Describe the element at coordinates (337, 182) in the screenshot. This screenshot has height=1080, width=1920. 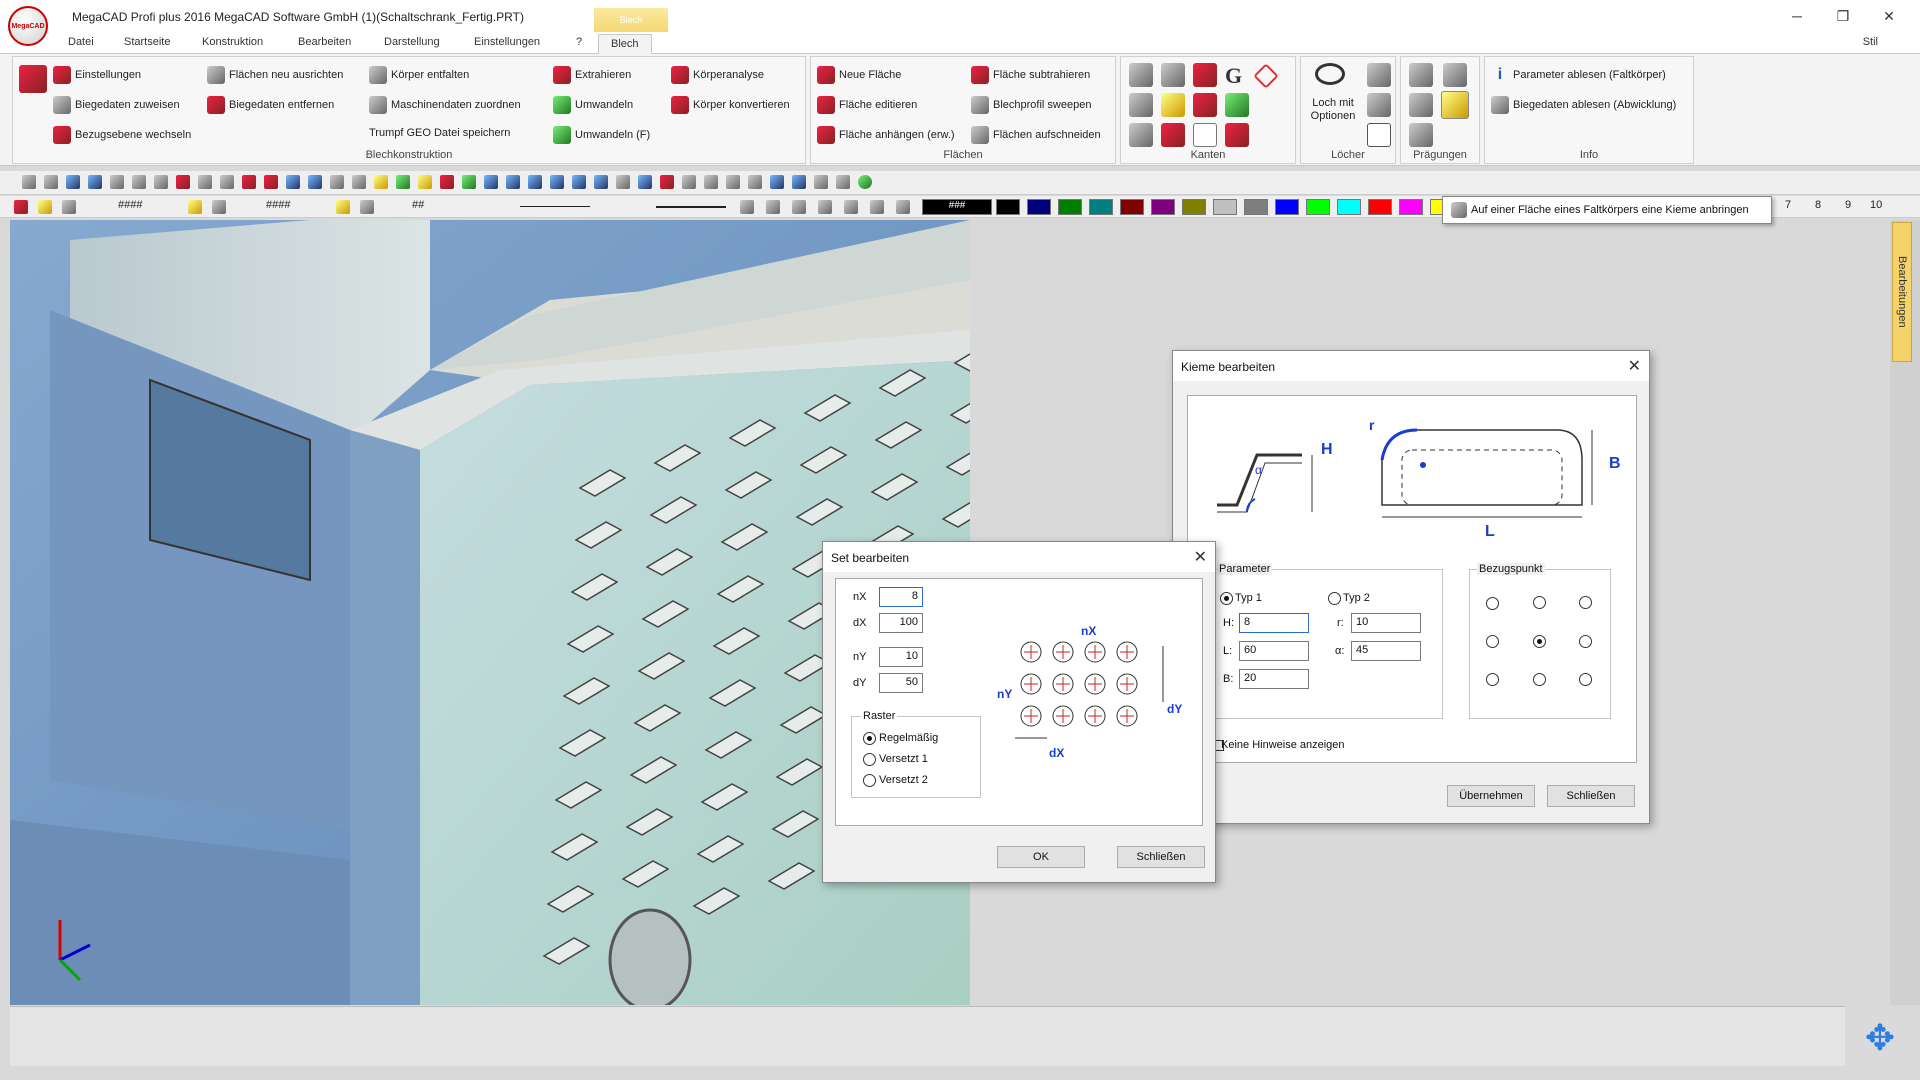
I see `tool5-icon` at that location.